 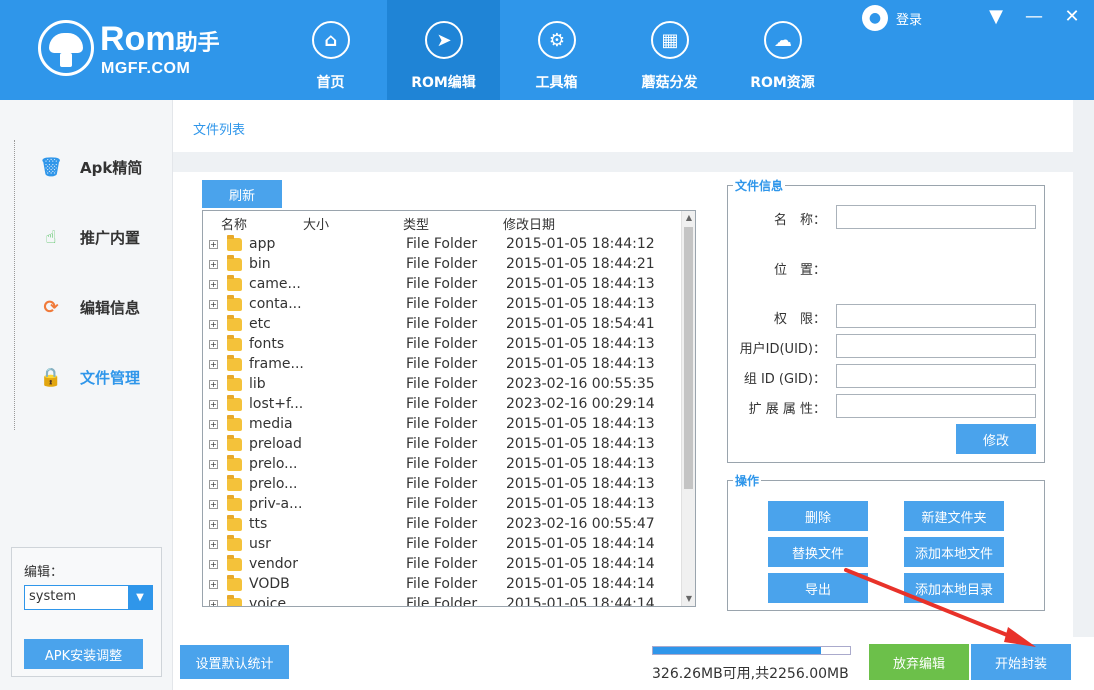 I want to click on table-row: + lib File Folder 2023-02-16 00:55:35, so click(x=443, y=385).